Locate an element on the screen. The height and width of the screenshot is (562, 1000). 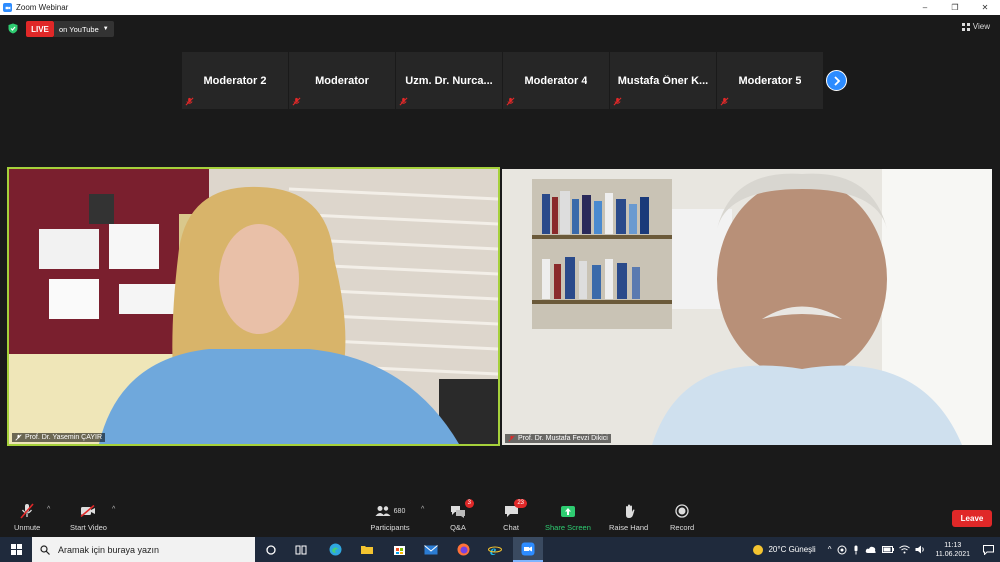
participant-name: Moderator is located at coordinates (342, 80).